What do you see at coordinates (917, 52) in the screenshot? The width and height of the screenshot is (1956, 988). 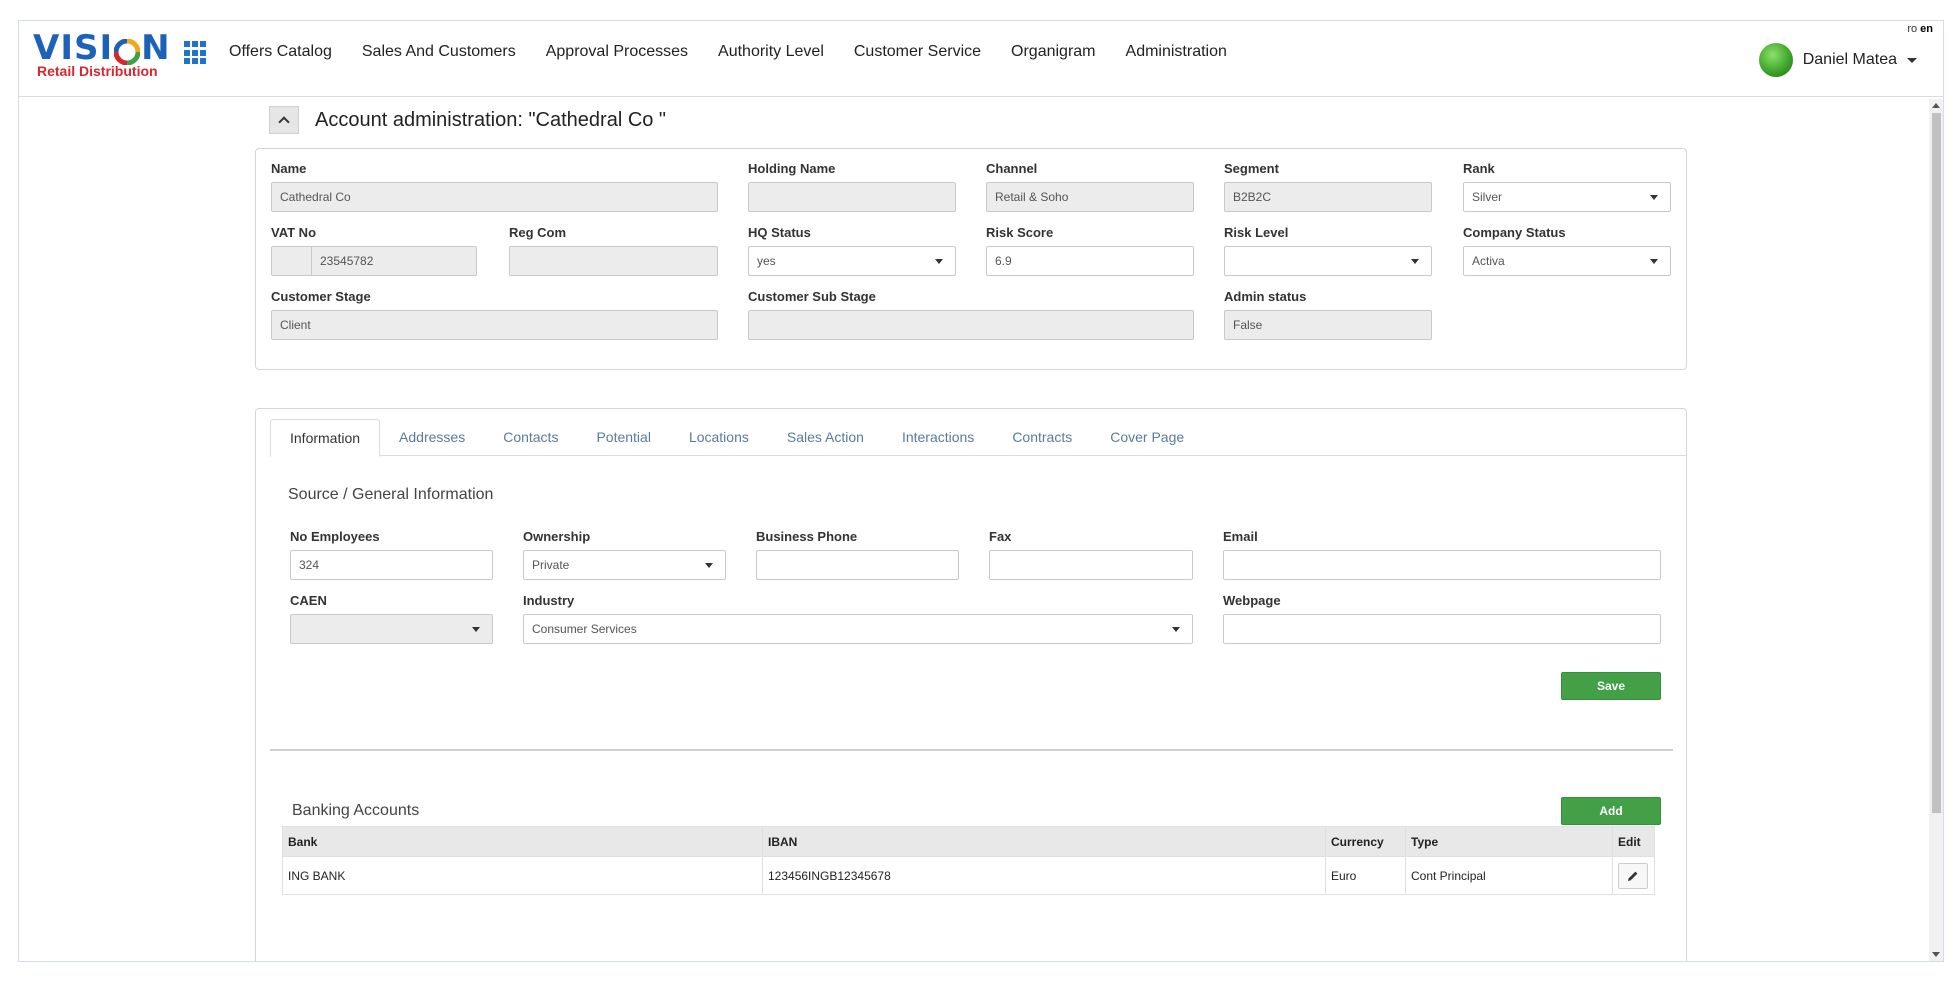 I see `nav-customer-service: Customer Service` at bounding box center [917, 52].